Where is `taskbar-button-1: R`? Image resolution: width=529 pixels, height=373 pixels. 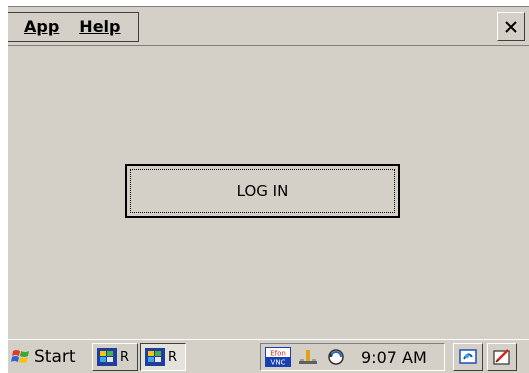
taskbar-button-1: R is located at coordinates (115, 357).